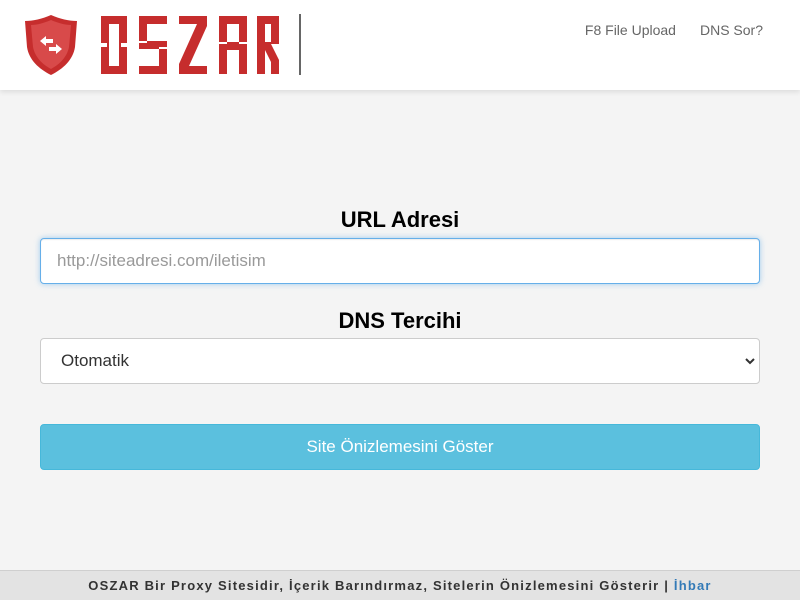 The width and height of the screenshot is (800, 600). Describe the element at coordinates (400, 320) in the screenshot. I see `dns-label: DNS Tercihi` at that location.